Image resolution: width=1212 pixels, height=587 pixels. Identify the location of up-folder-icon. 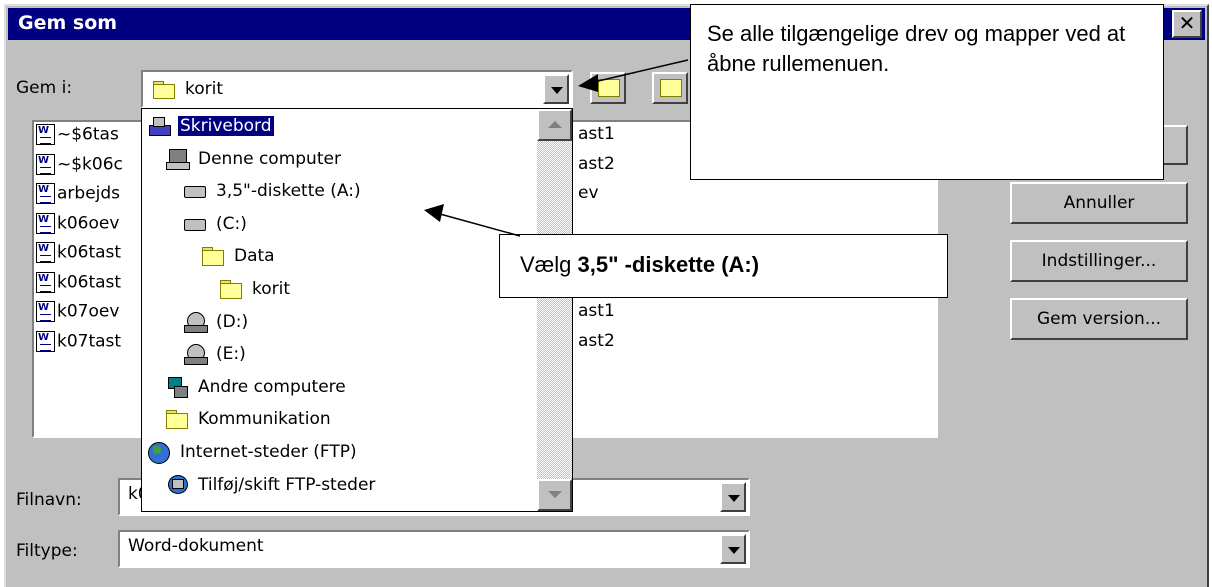
(609, 88).